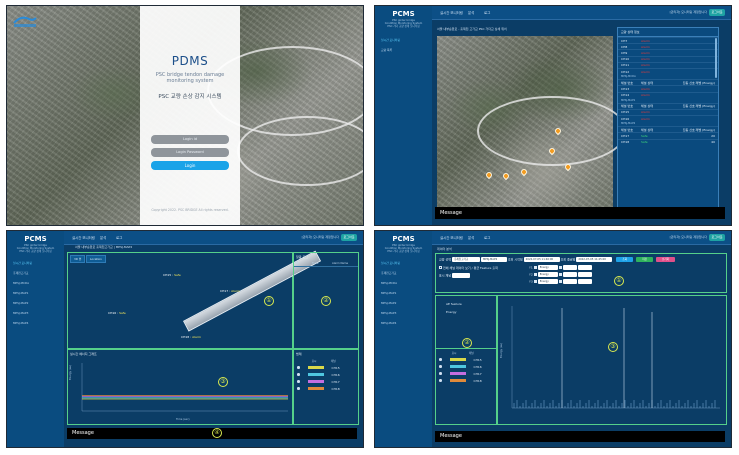 This screenshot has height=455, width=739. Describe the element at coordinates (613, 361) in the screenshot. I see `analysis-energy-chart` at that location.